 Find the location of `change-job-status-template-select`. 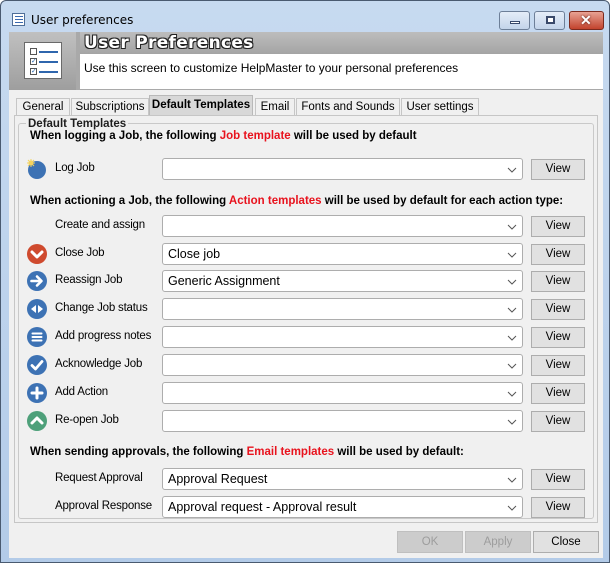

change-job-status-template-select is located at coordinates (342, 309).